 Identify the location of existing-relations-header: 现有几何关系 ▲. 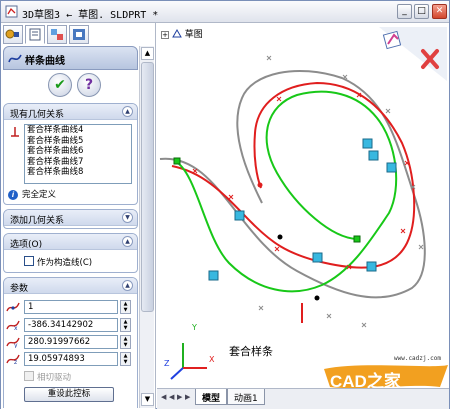
(70, 112).